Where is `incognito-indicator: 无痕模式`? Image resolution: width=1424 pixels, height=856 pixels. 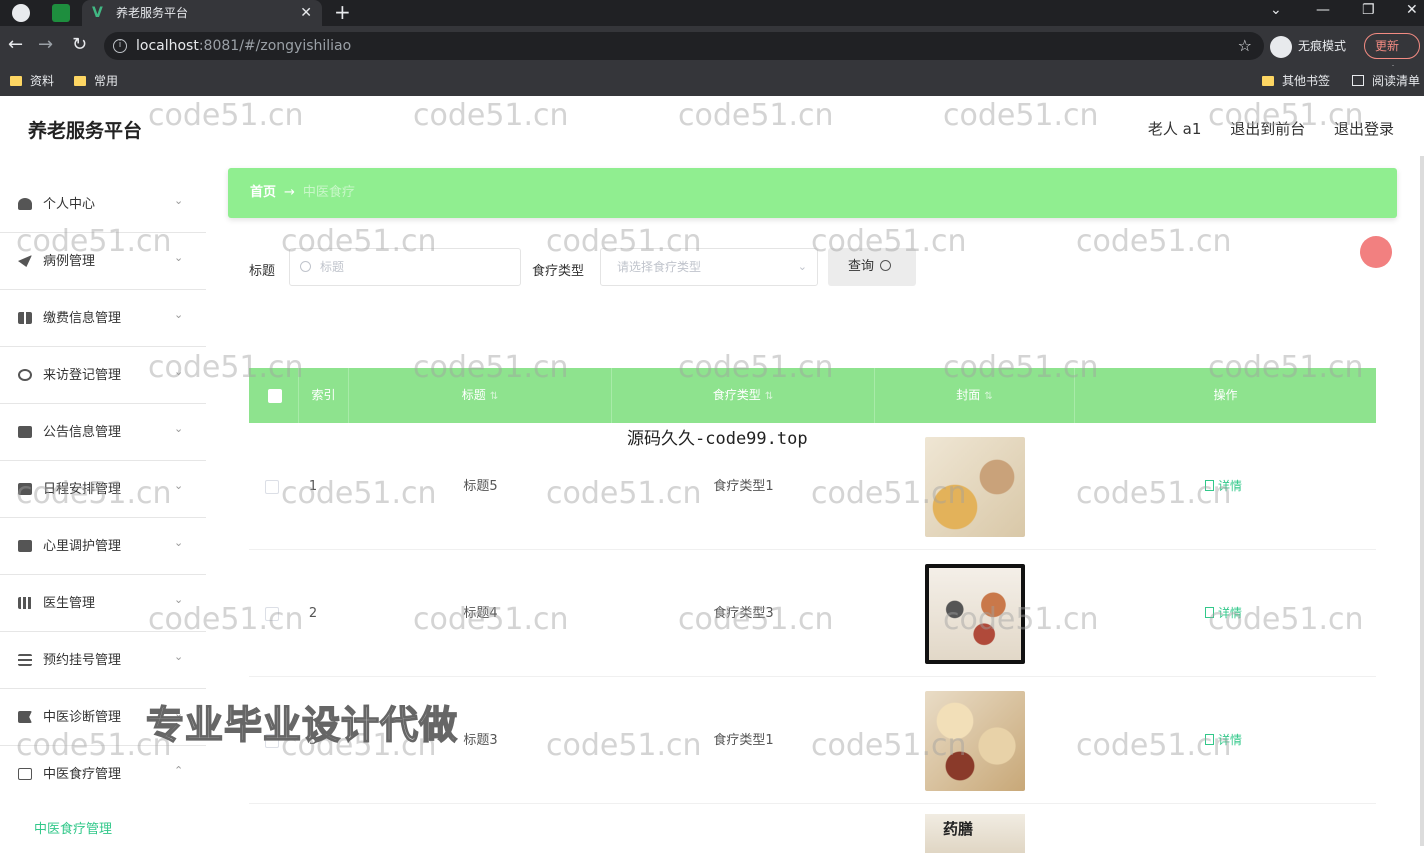 incognito-indicator: 无痕模式 is located at coordinates (1308, 46).